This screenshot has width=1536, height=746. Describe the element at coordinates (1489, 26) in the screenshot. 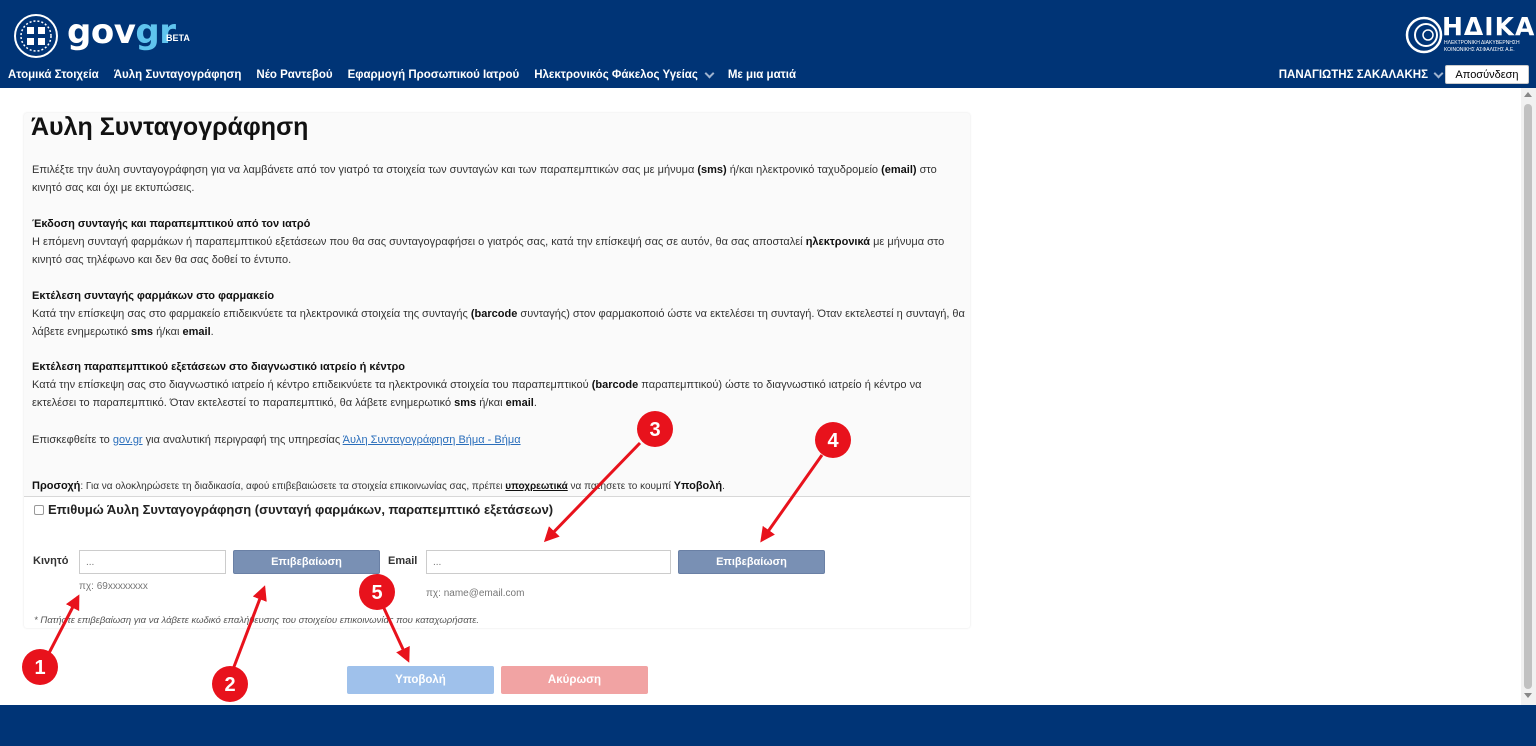

I see `idika-logo-text: ΗΔΙΚΑ` at that location.